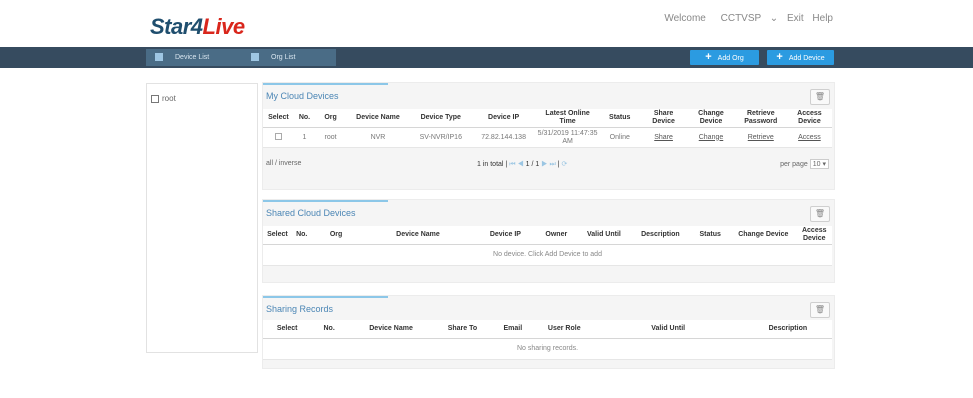 This screenshot has width=973, height=398. Describe the element at coordinates (300, 309) in the screenshot. I see `panel-title: Sharing Records` at that location.